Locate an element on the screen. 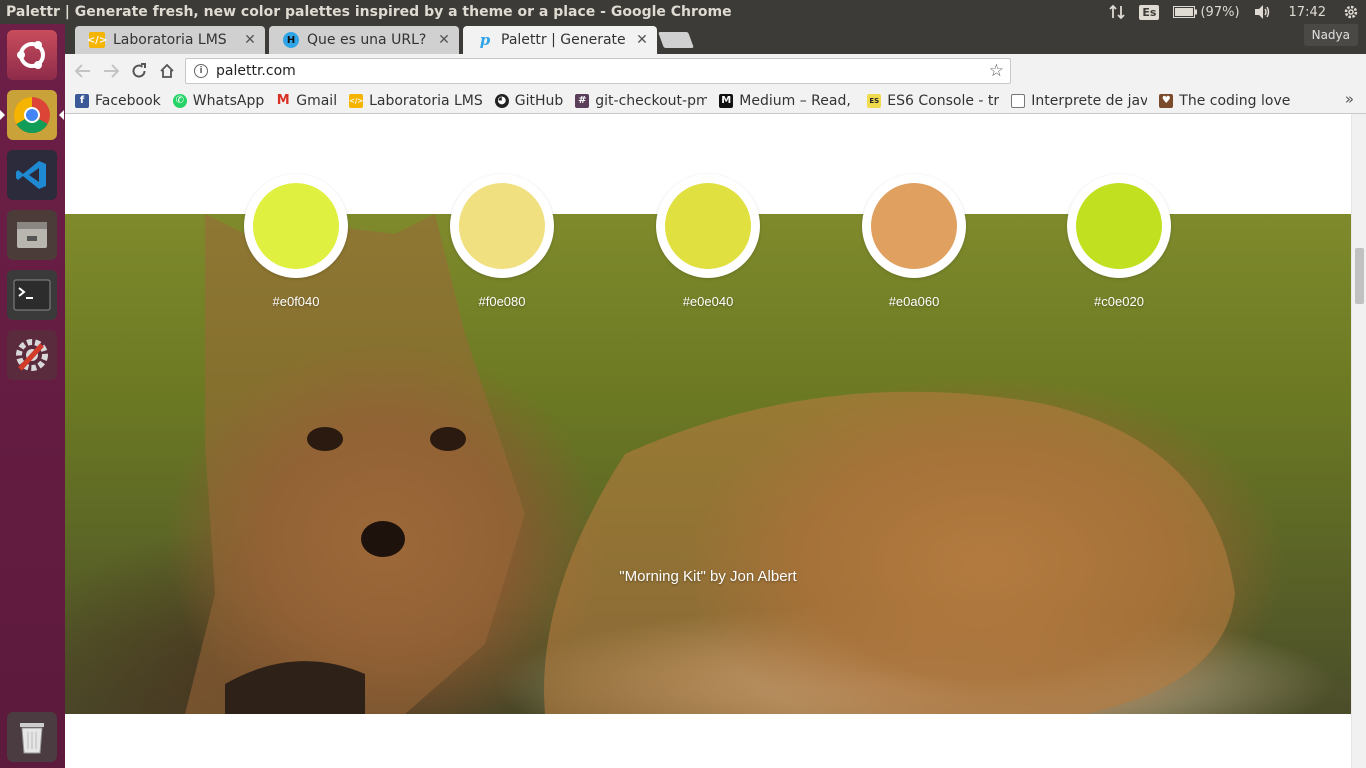  toolbar: i ☆ M f? is located at coordinates (715, 82).